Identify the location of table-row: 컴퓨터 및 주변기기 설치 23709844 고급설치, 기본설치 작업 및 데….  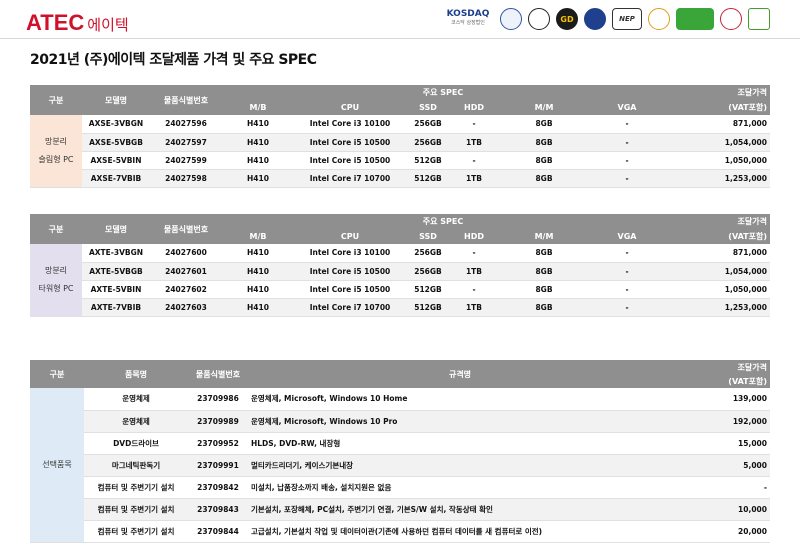
(400, 531).